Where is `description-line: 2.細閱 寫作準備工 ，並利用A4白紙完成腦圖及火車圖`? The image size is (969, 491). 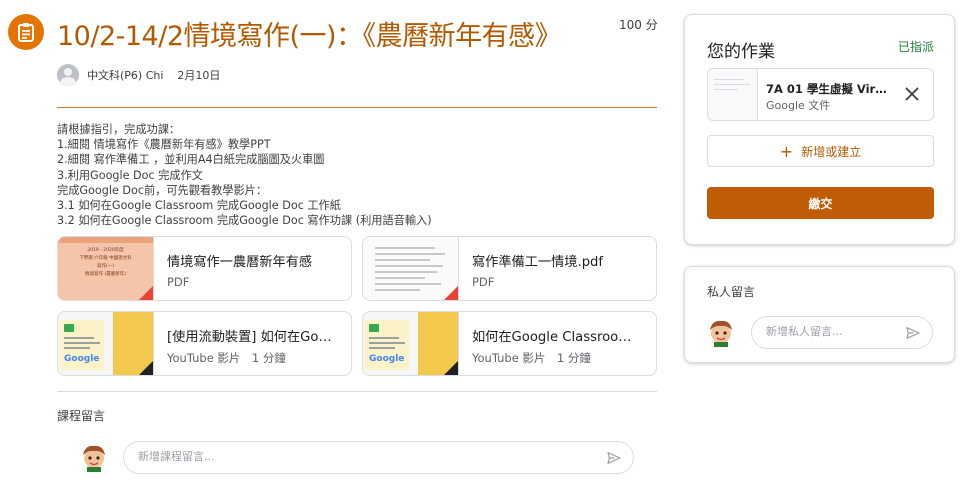
description-line: 2.細閱 寫作準備工 ，並利用A4白紙完成腦圖及火車圖 is located at coordinates (191, 160).